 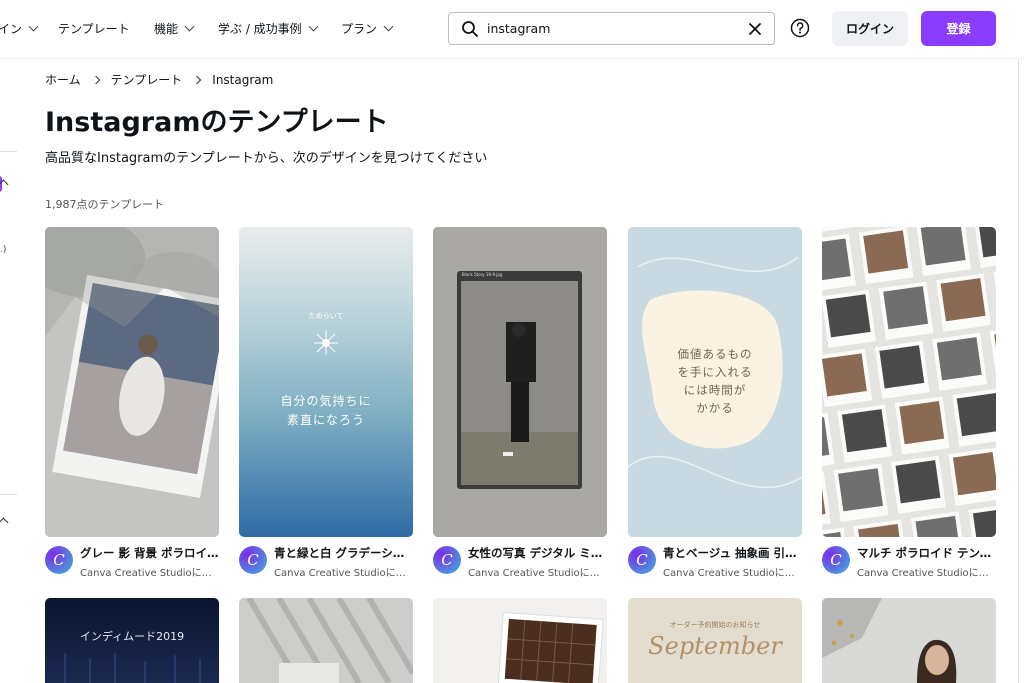 What do you see at coordinates (243, 79) in the screenshot?
I see `breadcrumb-current: Instagram` at bounding box center [243, 79].